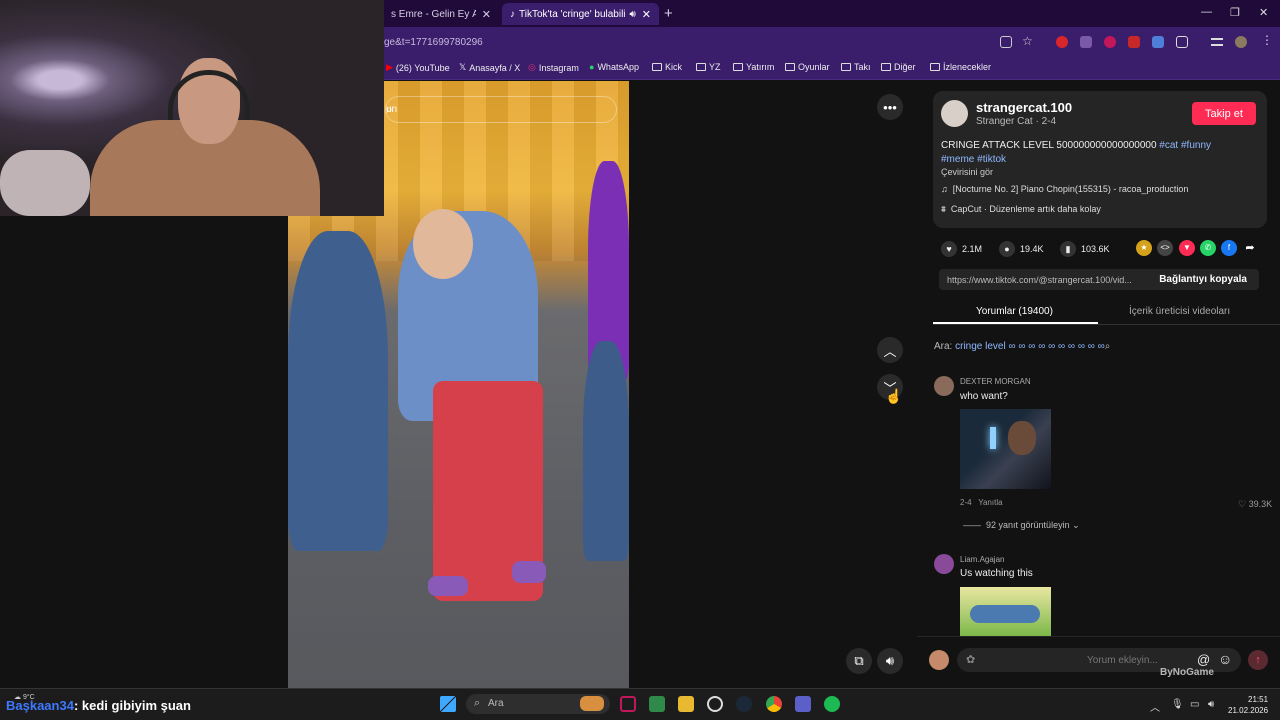 This screenshot has width=1280, height=720. What do you see at coordinates (898, 67) in the screenshot?
I see `bookmark-diger: Diğer` at bounding box center [898, 67].